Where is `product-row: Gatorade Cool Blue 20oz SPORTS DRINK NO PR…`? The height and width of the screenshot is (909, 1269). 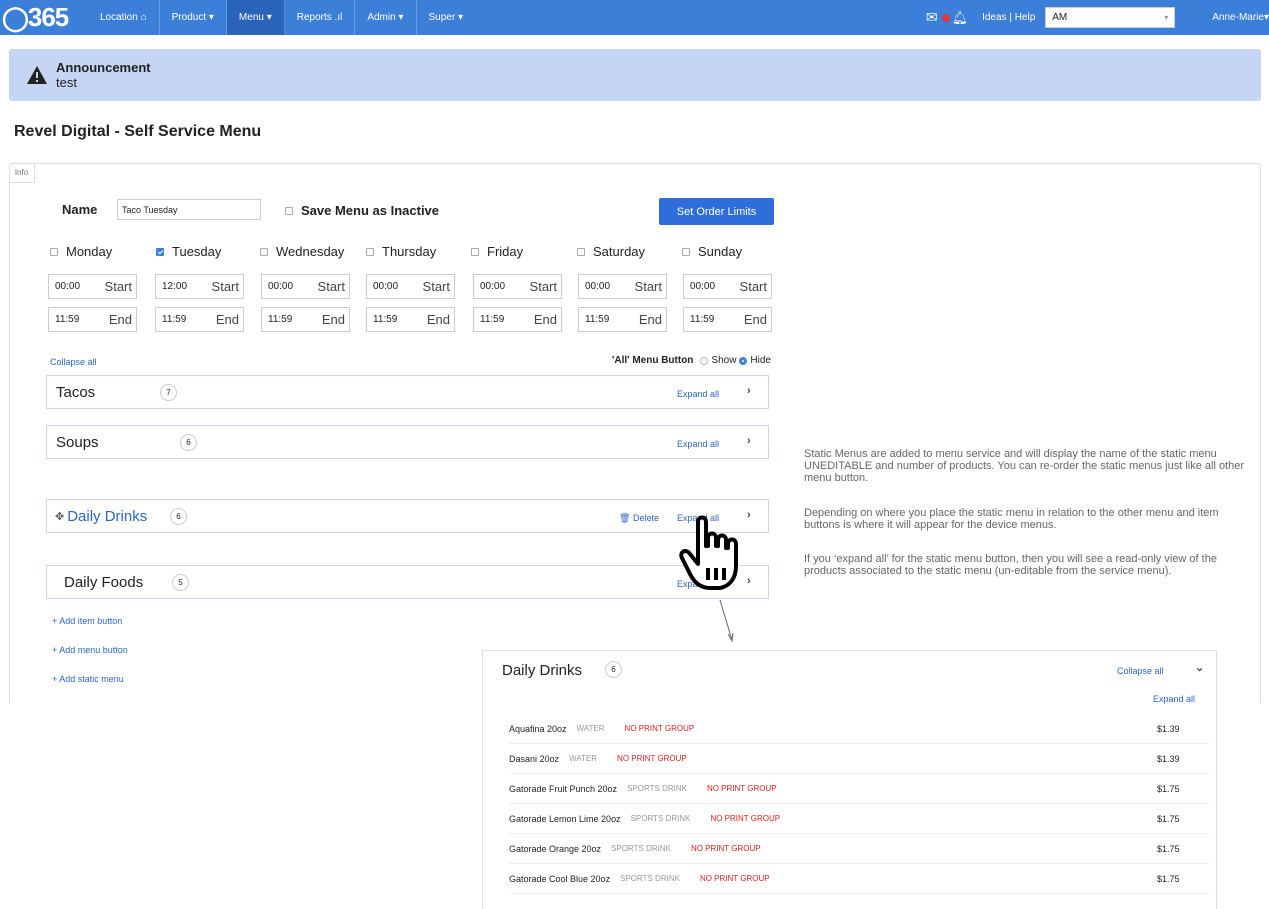 product-row: Gatorade Cool Blue 20oz SPORTS DRINK NO PR… is located at coordinates (859, 879).